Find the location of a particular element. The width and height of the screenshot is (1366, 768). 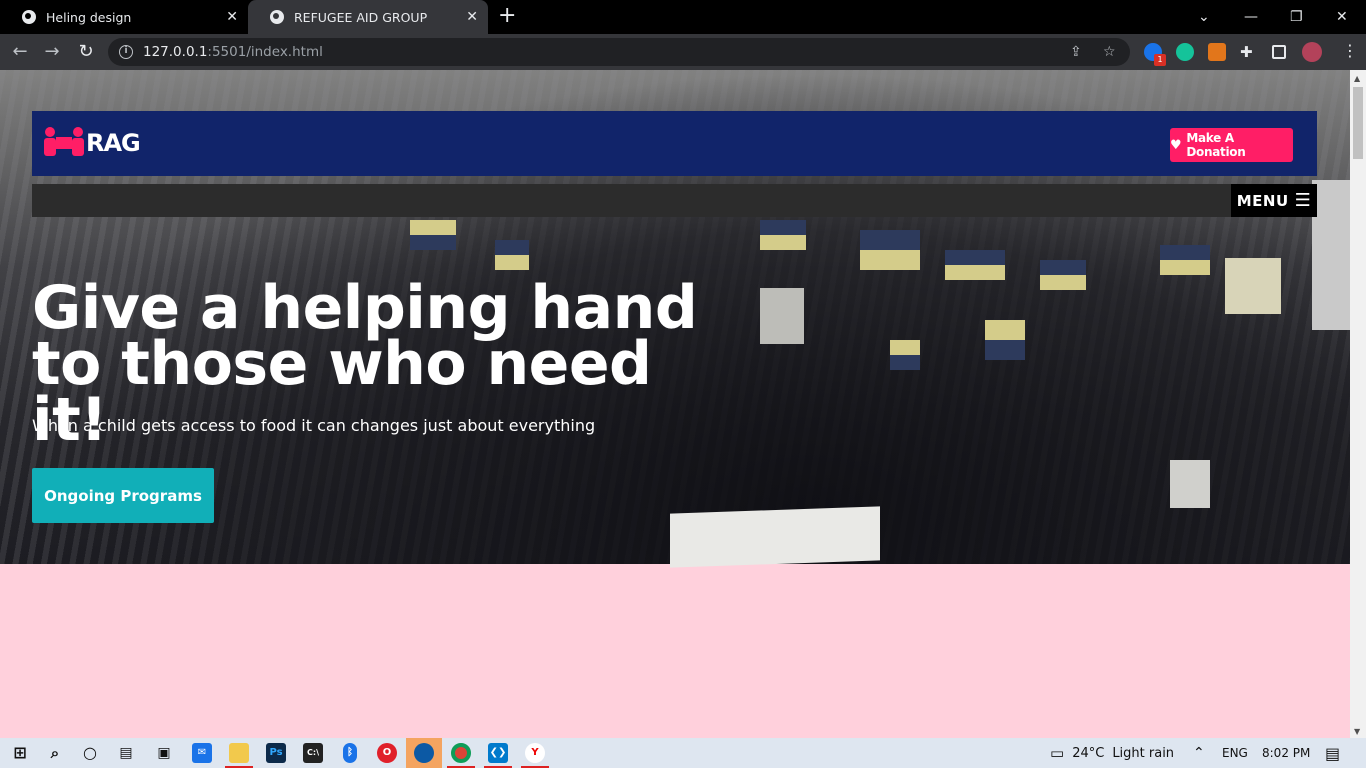

command-prompt-icon: C:\ is located at coordinates (313, 753).